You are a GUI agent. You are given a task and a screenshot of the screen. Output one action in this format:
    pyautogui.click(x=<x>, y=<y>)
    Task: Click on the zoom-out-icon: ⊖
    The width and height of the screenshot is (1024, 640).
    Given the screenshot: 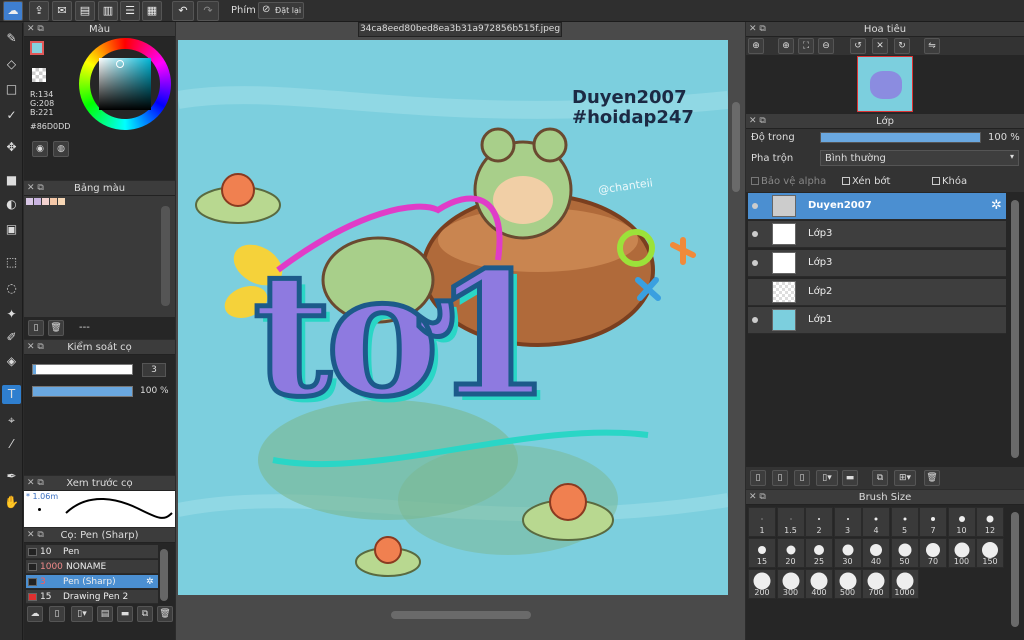 What is the action you would take?
    pyautogui.click(x=826, y=46)
    